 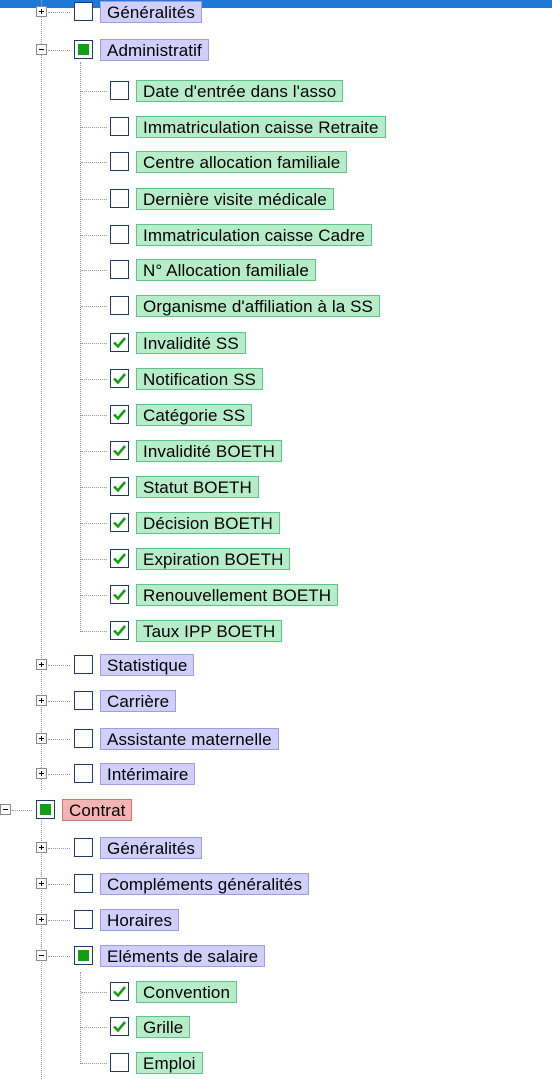 I want to click on tree-node-centre-alloc: Centre allocation familiale, so click(x=276, y=162).